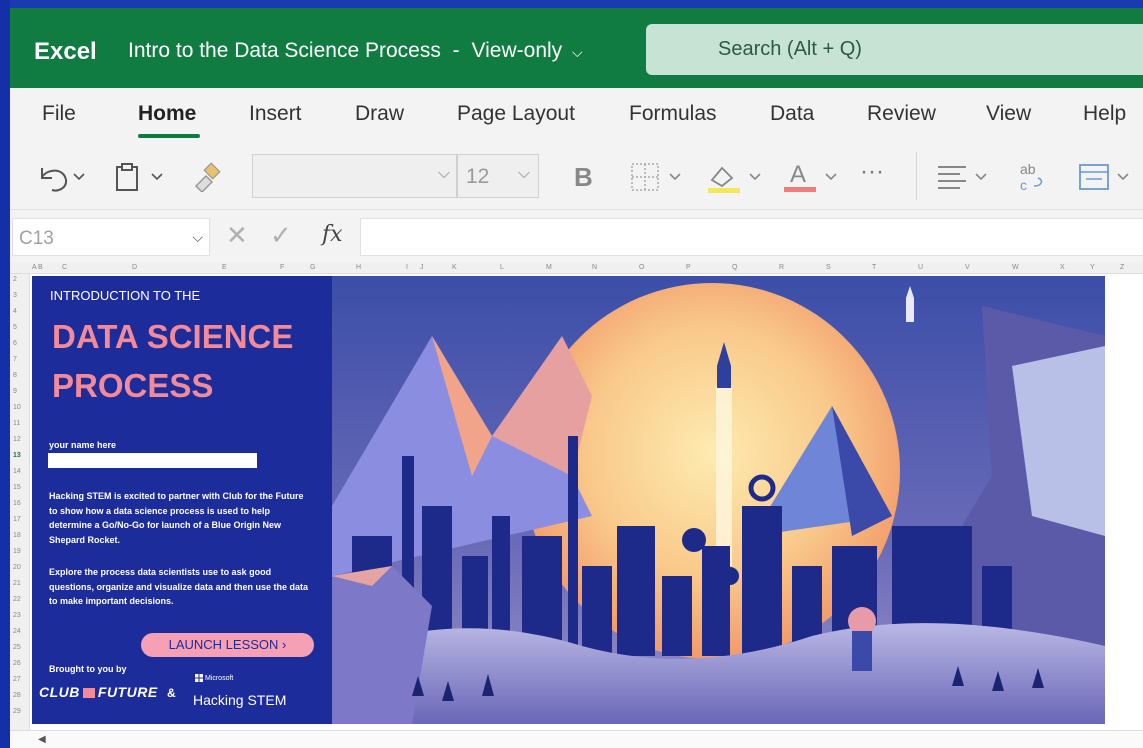 The width and height of the screenshot is (1143, 748). What do you see at coordinates (571, 4) in the screenshot?
I see `desktop-background-top` at bounding box center [571, 4].